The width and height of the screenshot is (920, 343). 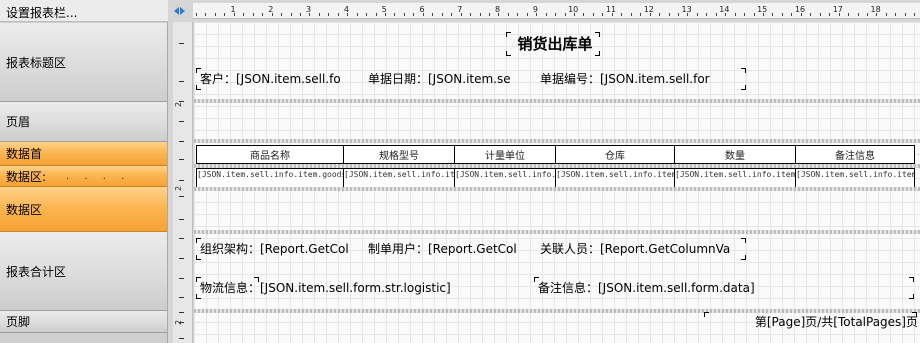 What do you see at coordinates (270, 154) in the screenshot?
I see `table-header-cell: 商品名称` at bounding box center [270, 154].